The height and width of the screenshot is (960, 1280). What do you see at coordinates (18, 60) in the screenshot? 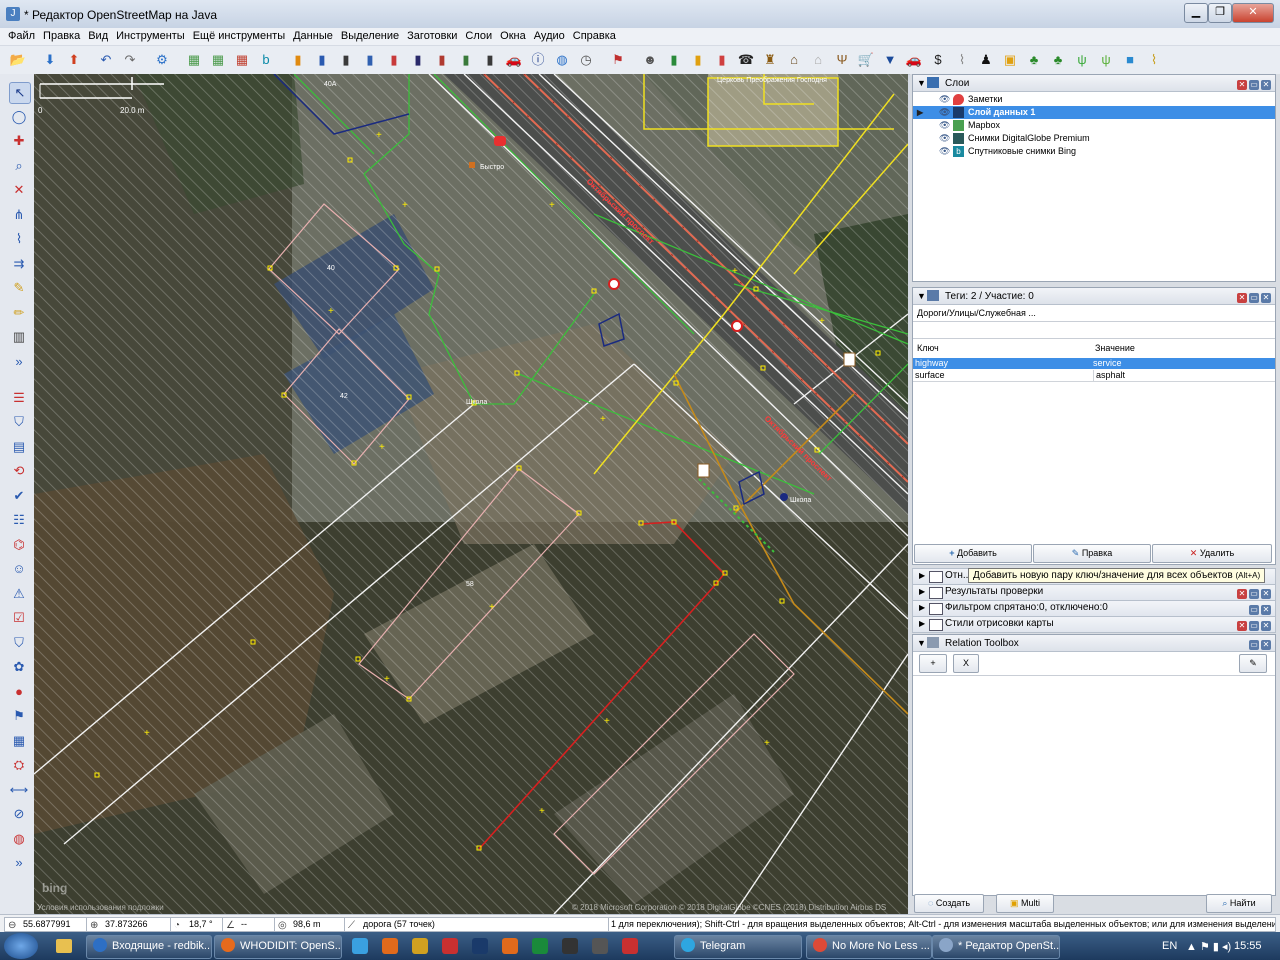
I see `open-icon: 📂` at bounding box center [18, 60].